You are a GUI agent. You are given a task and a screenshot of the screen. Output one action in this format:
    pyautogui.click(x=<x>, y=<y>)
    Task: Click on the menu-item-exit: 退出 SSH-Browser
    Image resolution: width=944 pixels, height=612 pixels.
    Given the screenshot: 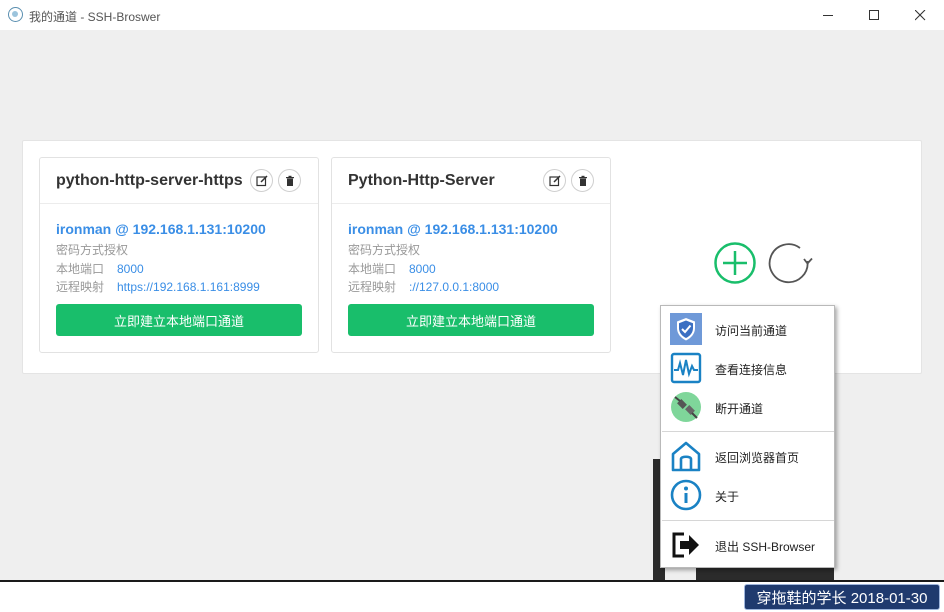 What is the action you would take?
    pyautogui.click(x=747, y=545)
    